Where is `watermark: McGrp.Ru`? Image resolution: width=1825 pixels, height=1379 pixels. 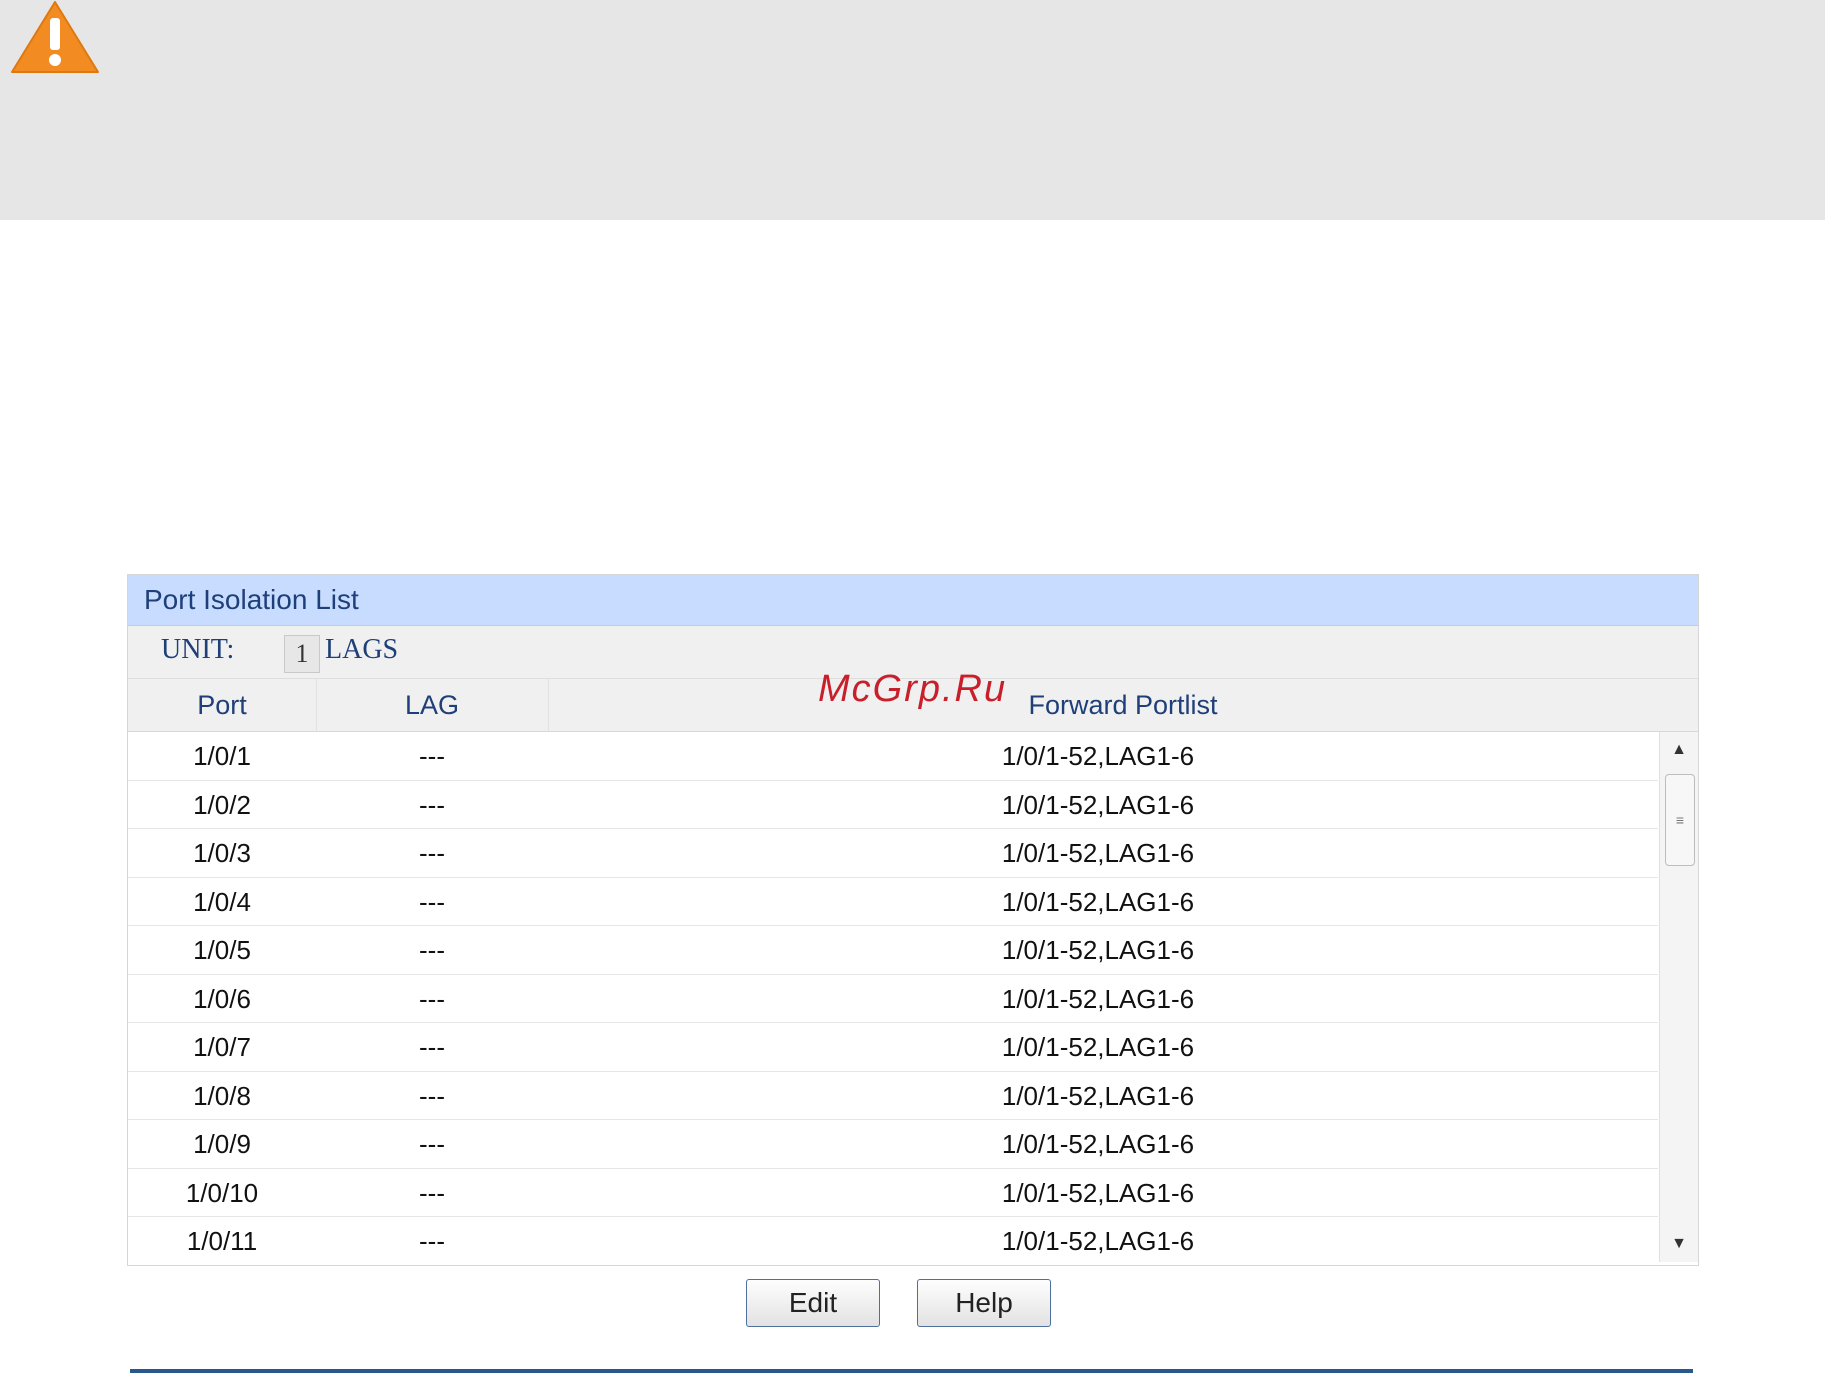 watermark: McGrp.Ru is located at coordinates (913, 689).